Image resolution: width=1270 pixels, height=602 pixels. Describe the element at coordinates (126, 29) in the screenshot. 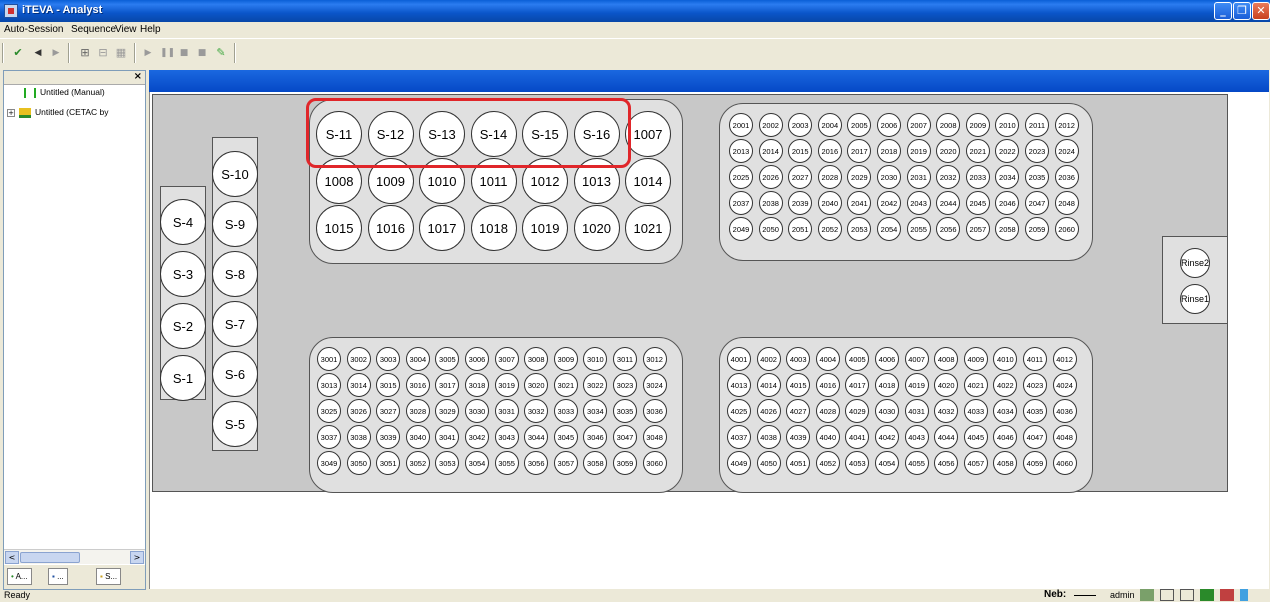

I see `menu-view: View` at that location.